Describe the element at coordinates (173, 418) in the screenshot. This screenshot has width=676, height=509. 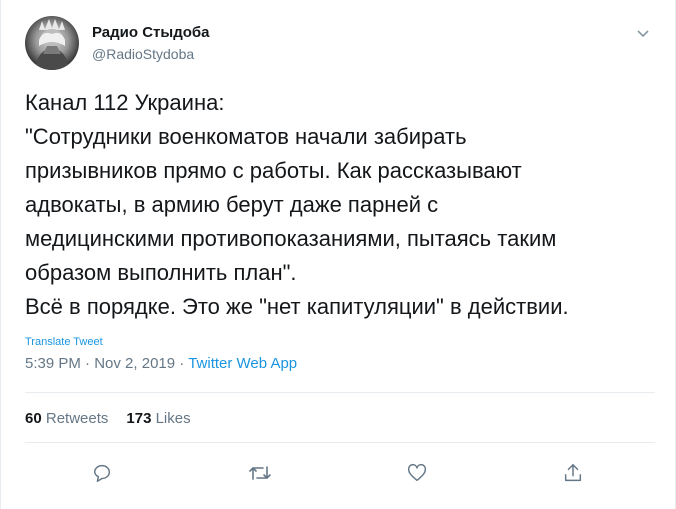
I see `likes-label: Likes` at that location.